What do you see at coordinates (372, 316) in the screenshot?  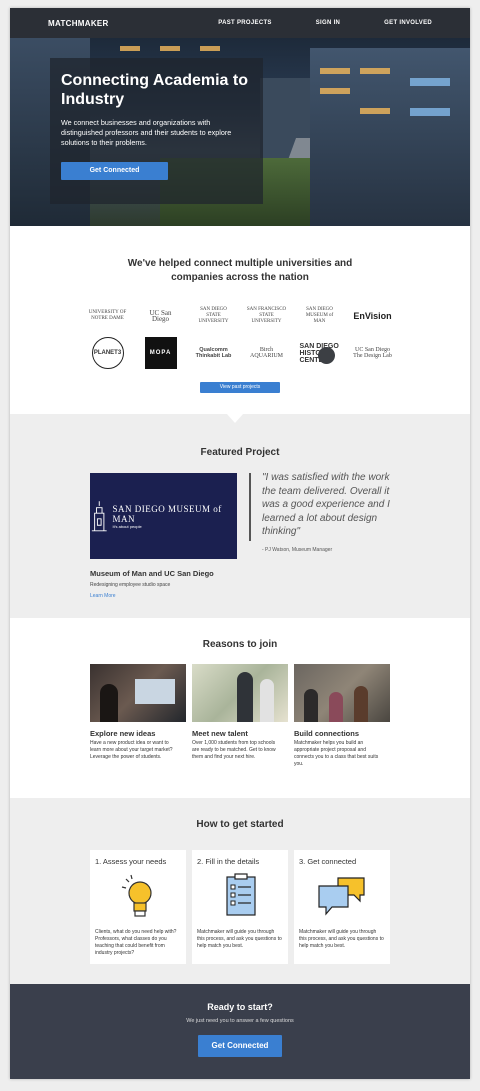 I see `logo-envision: EnVision` at bounding box center [372, 316].